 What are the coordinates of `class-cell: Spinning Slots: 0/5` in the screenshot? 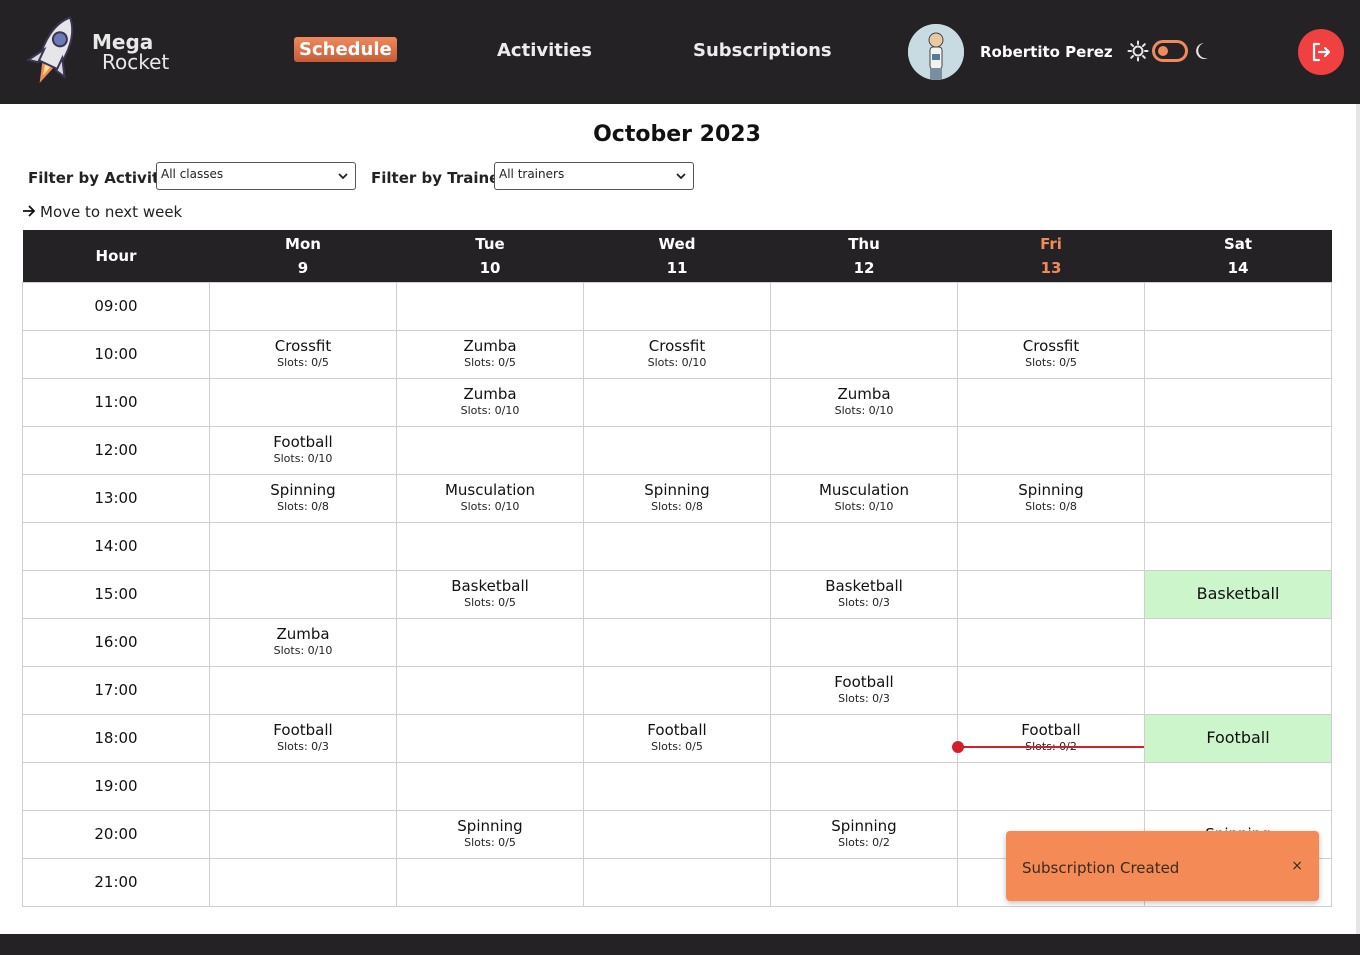 It's located at (490, 834).